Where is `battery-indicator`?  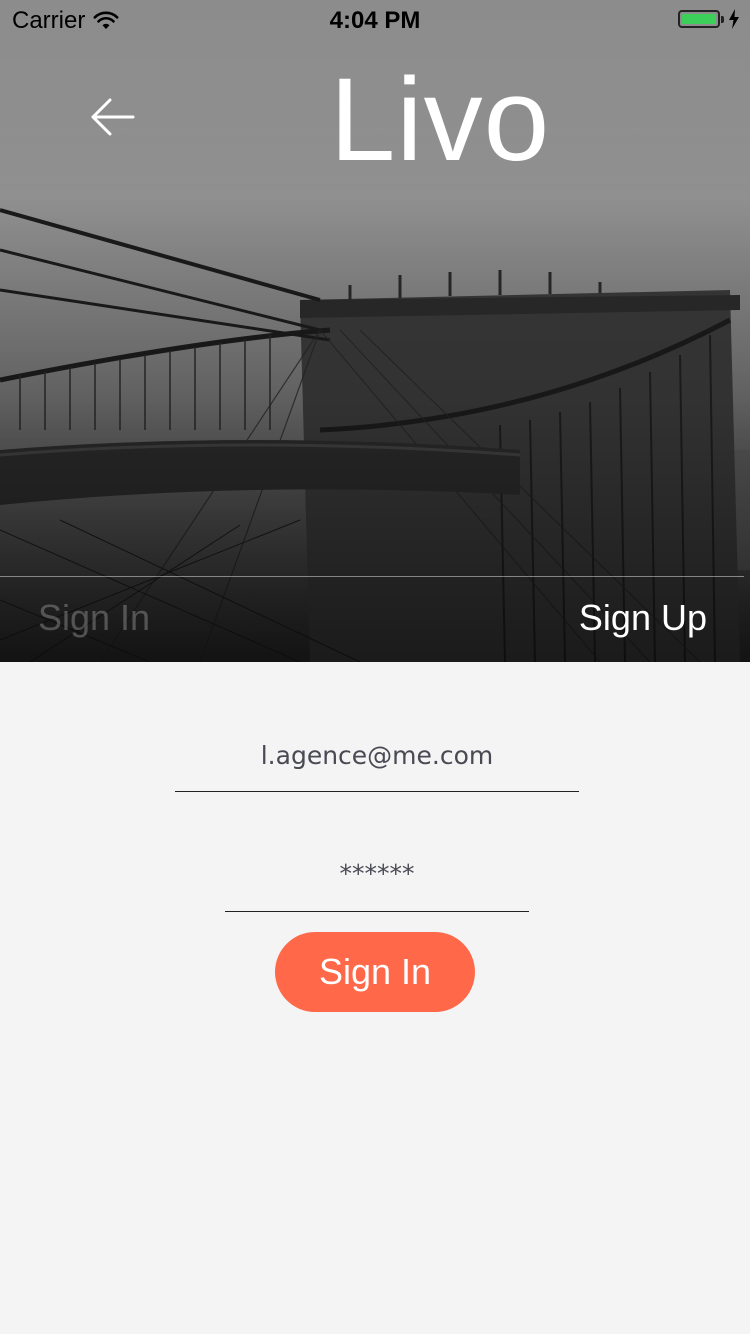 battery-indicator is located at coordinates (709, 19).